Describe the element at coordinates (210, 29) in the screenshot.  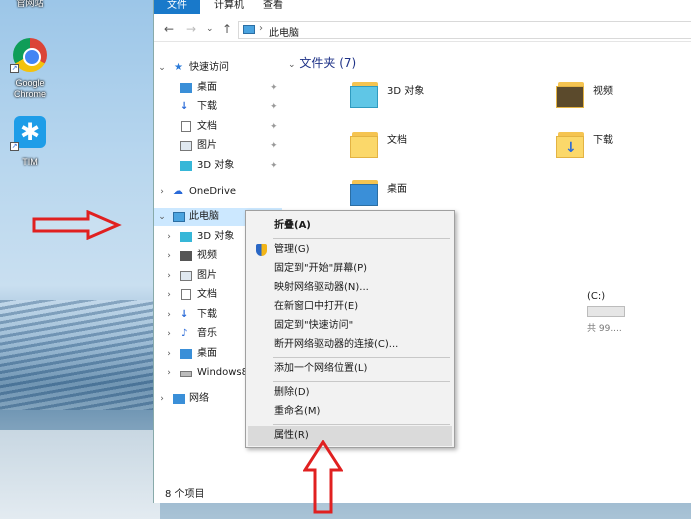
I see `recent-chevron-down-icon: ⌄` at that location.